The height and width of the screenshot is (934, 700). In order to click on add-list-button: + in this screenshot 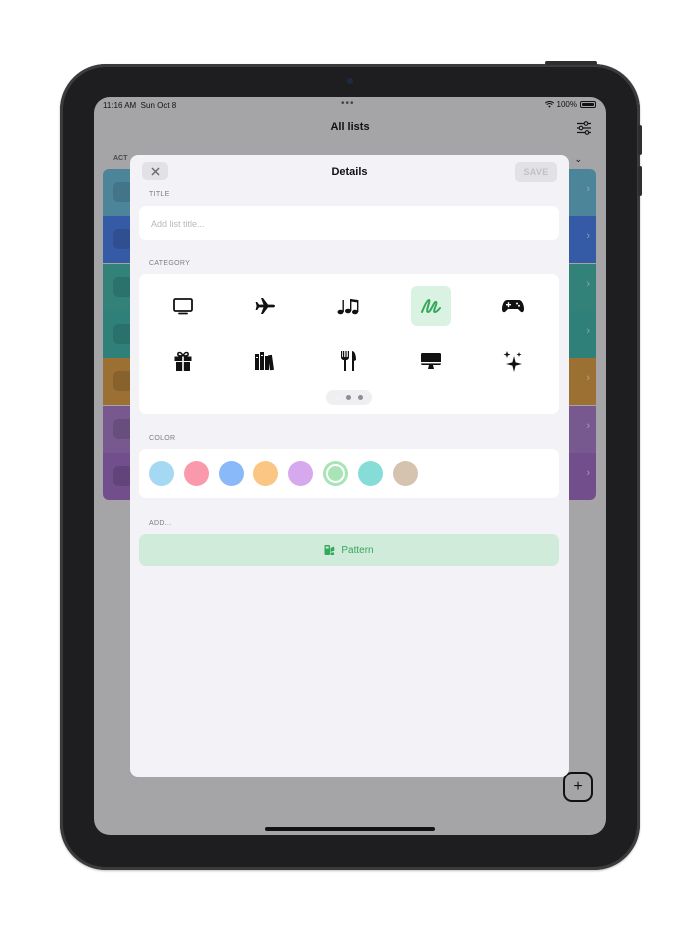, I will do `click(578, 787)`.